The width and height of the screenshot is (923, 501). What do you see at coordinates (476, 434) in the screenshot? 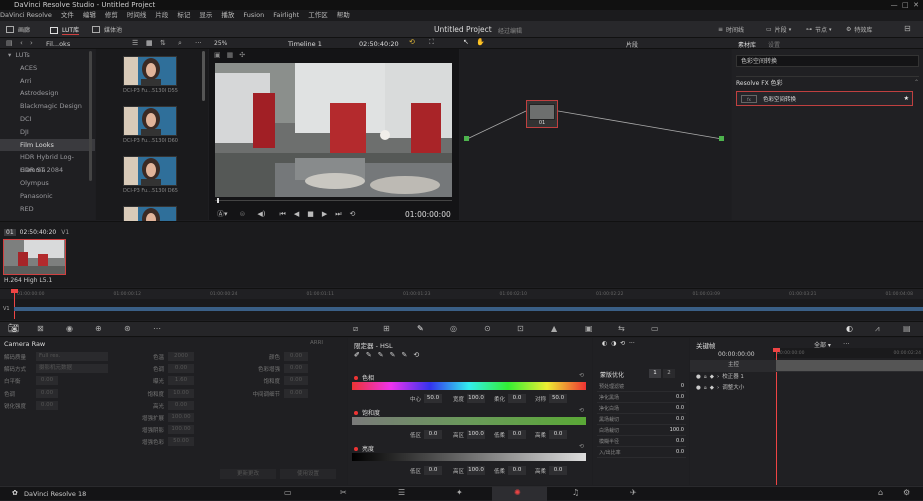
I see `sat-high-value: 100.0` at bounding box center [476, 434].